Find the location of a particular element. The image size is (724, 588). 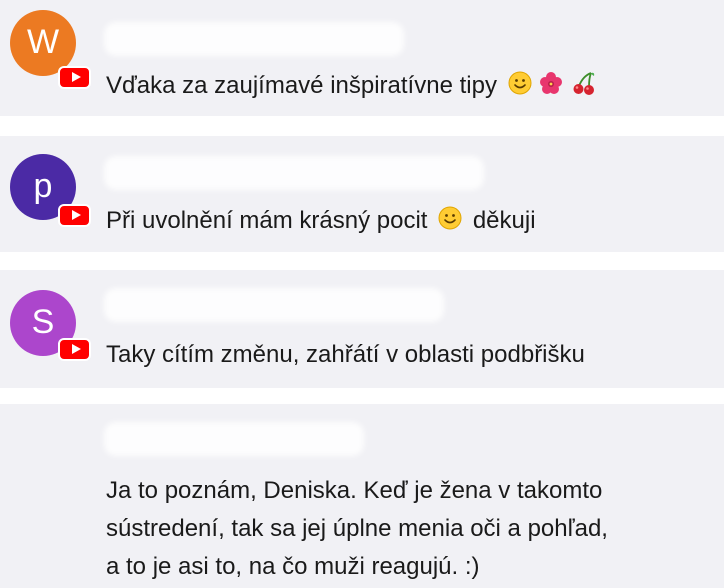

comment-text: Při uvolnění mám krásný pocit děkuji is located at coordinates (321, 221).